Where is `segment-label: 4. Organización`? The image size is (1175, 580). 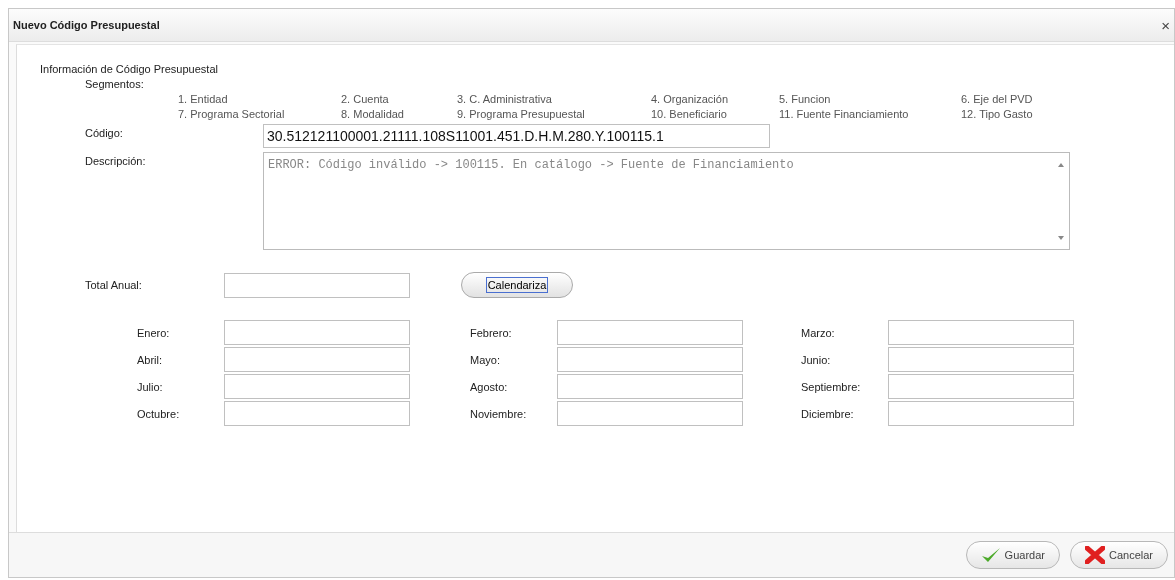 segment-label: 4. Organización is located at coordinates (690, 99).